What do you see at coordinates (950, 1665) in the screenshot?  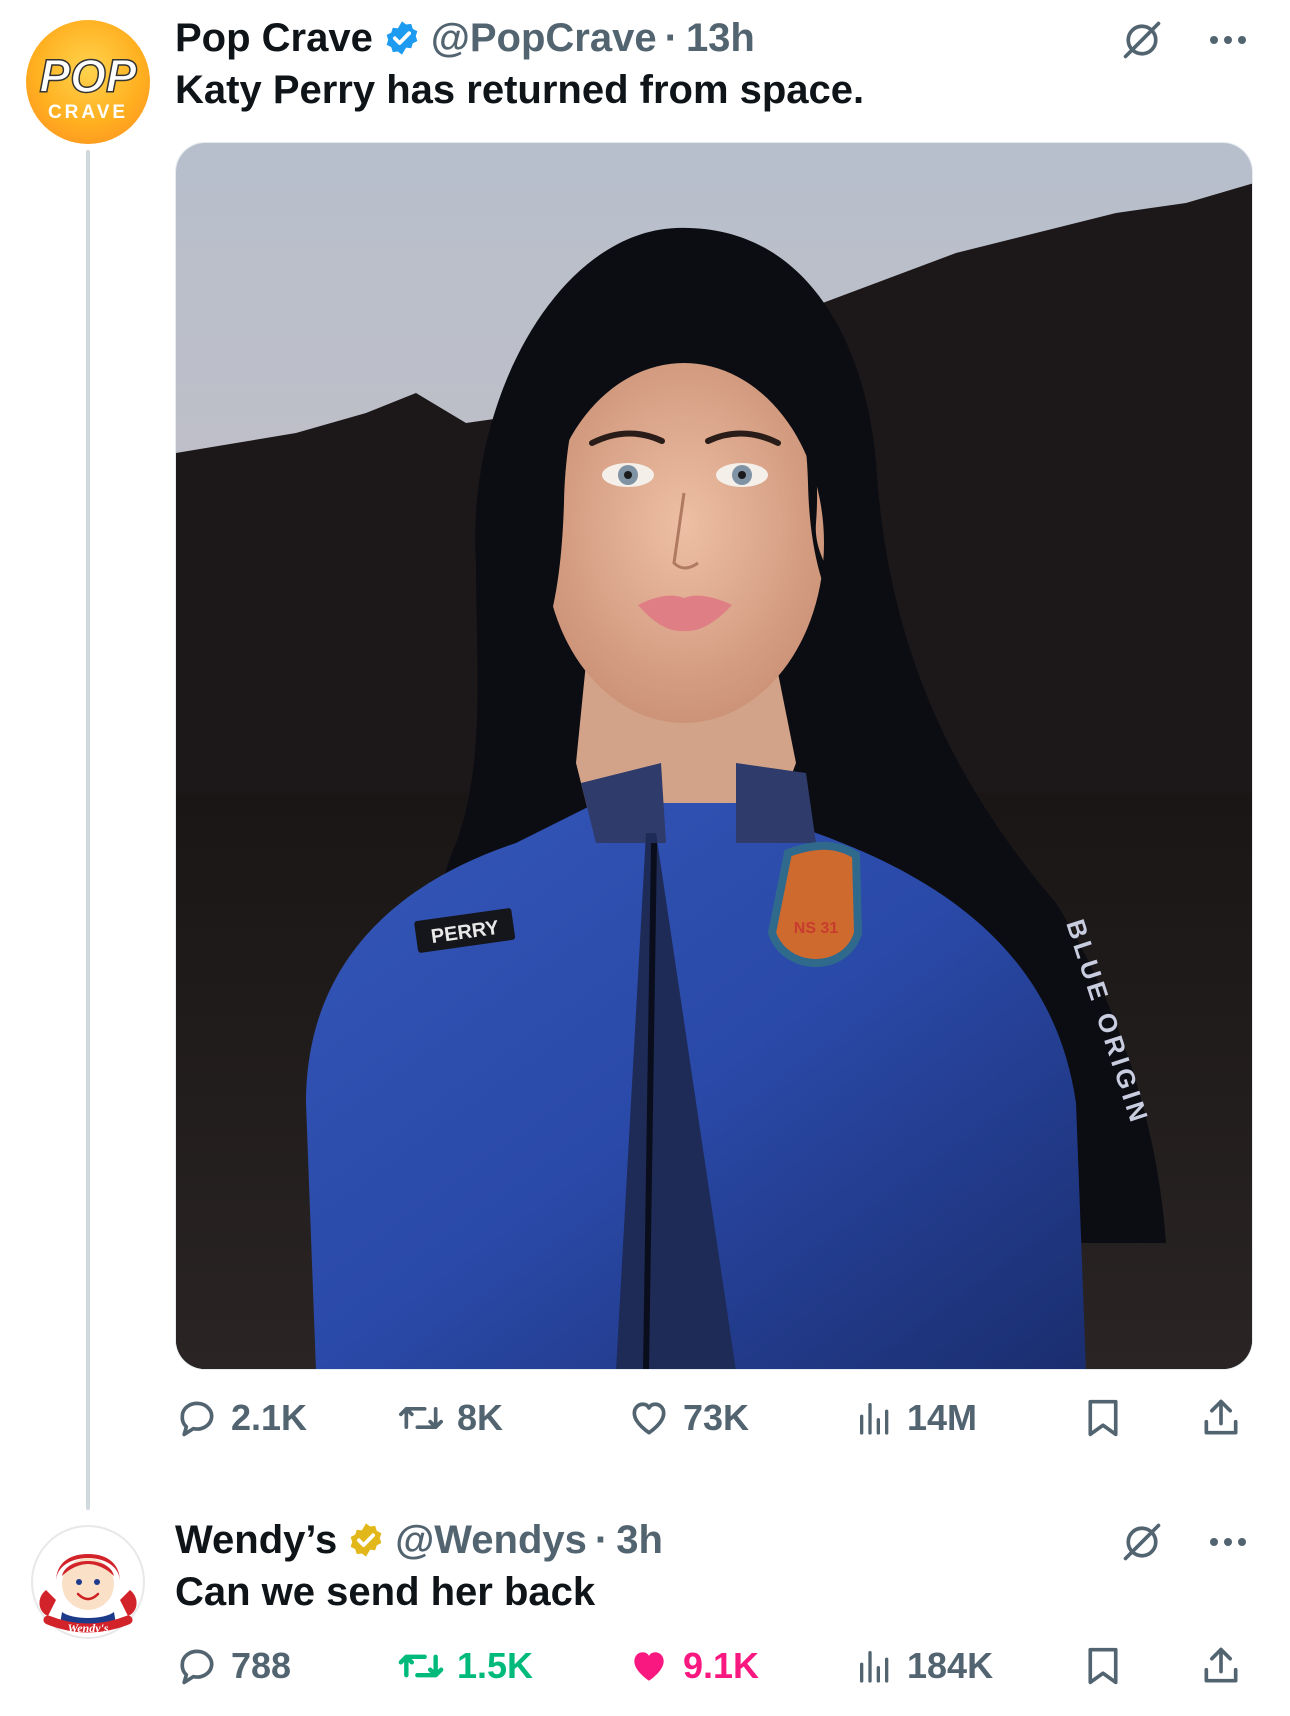 I see `views-count: 184K` at bounding box center [950, 1665].